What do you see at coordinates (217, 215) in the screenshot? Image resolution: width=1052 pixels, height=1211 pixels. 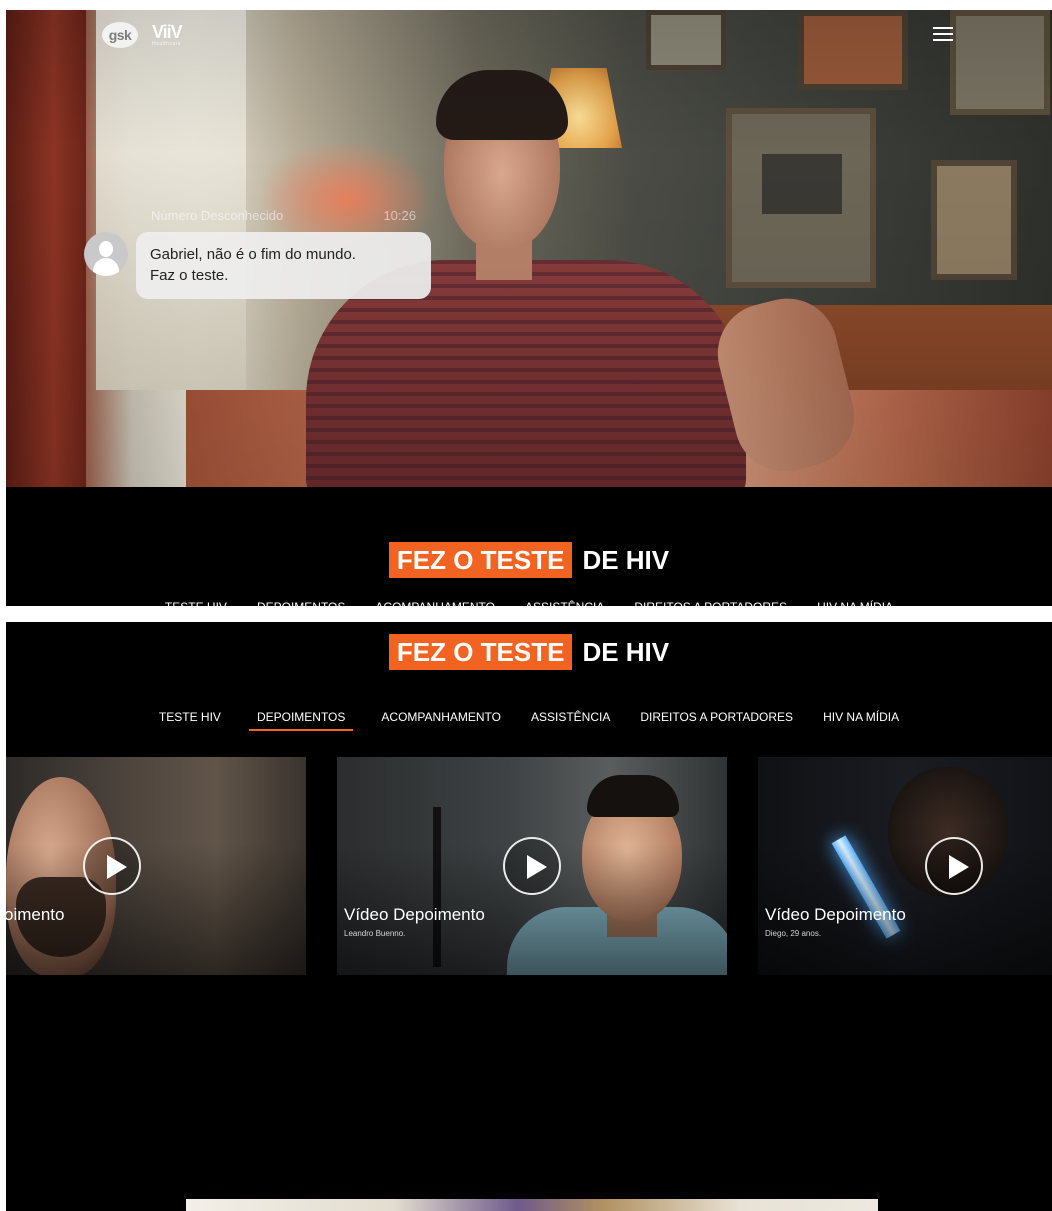 I see `notification-sender: Número Desconhecido` at bounding box center [217, 215].